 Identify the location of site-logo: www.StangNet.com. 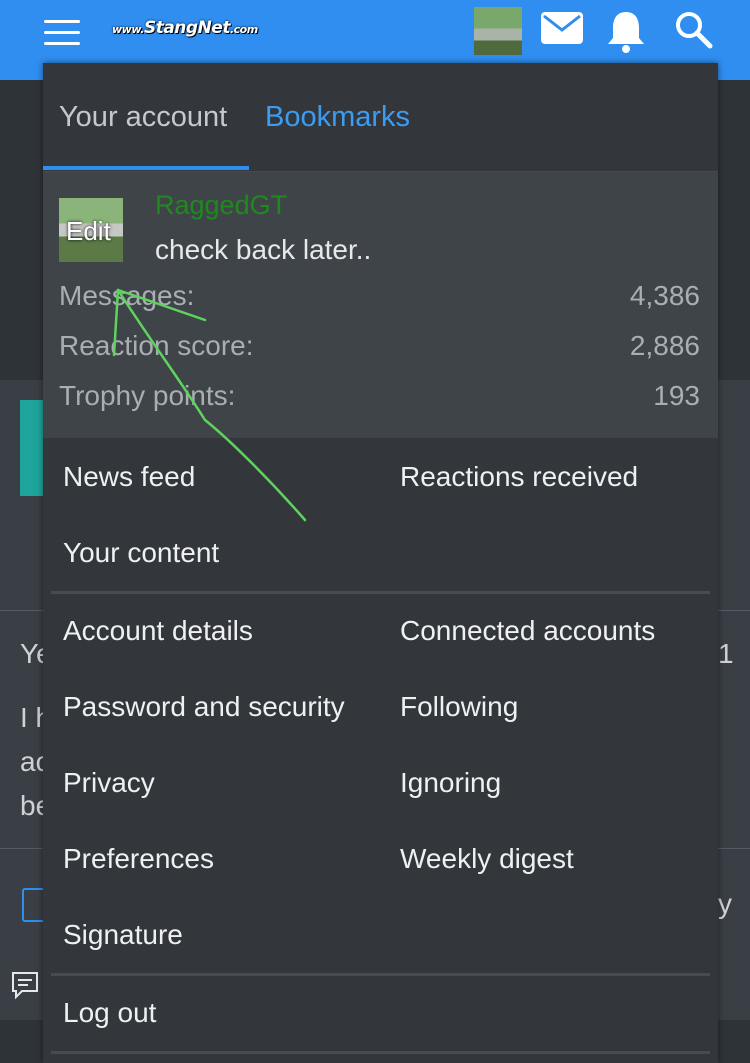
(185, 33).